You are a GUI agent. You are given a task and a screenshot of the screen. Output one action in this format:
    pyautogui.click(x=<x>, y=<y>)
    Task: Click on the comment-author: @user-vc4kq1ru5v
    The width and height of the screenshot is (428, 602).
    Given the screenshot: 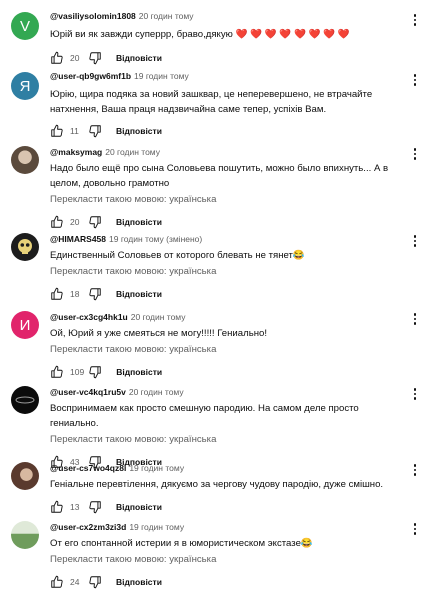 What is the action you would take?
    pyautogui.click(x=88, y=392)
    